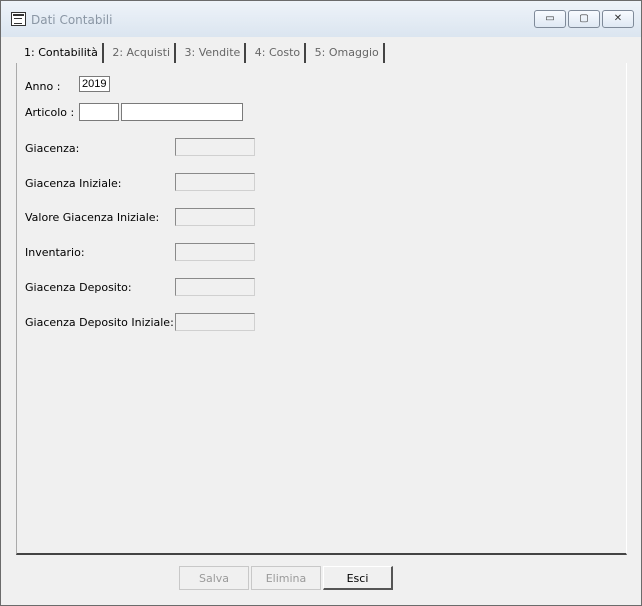  I want to click on articolo-description-input, so click(182, 112).